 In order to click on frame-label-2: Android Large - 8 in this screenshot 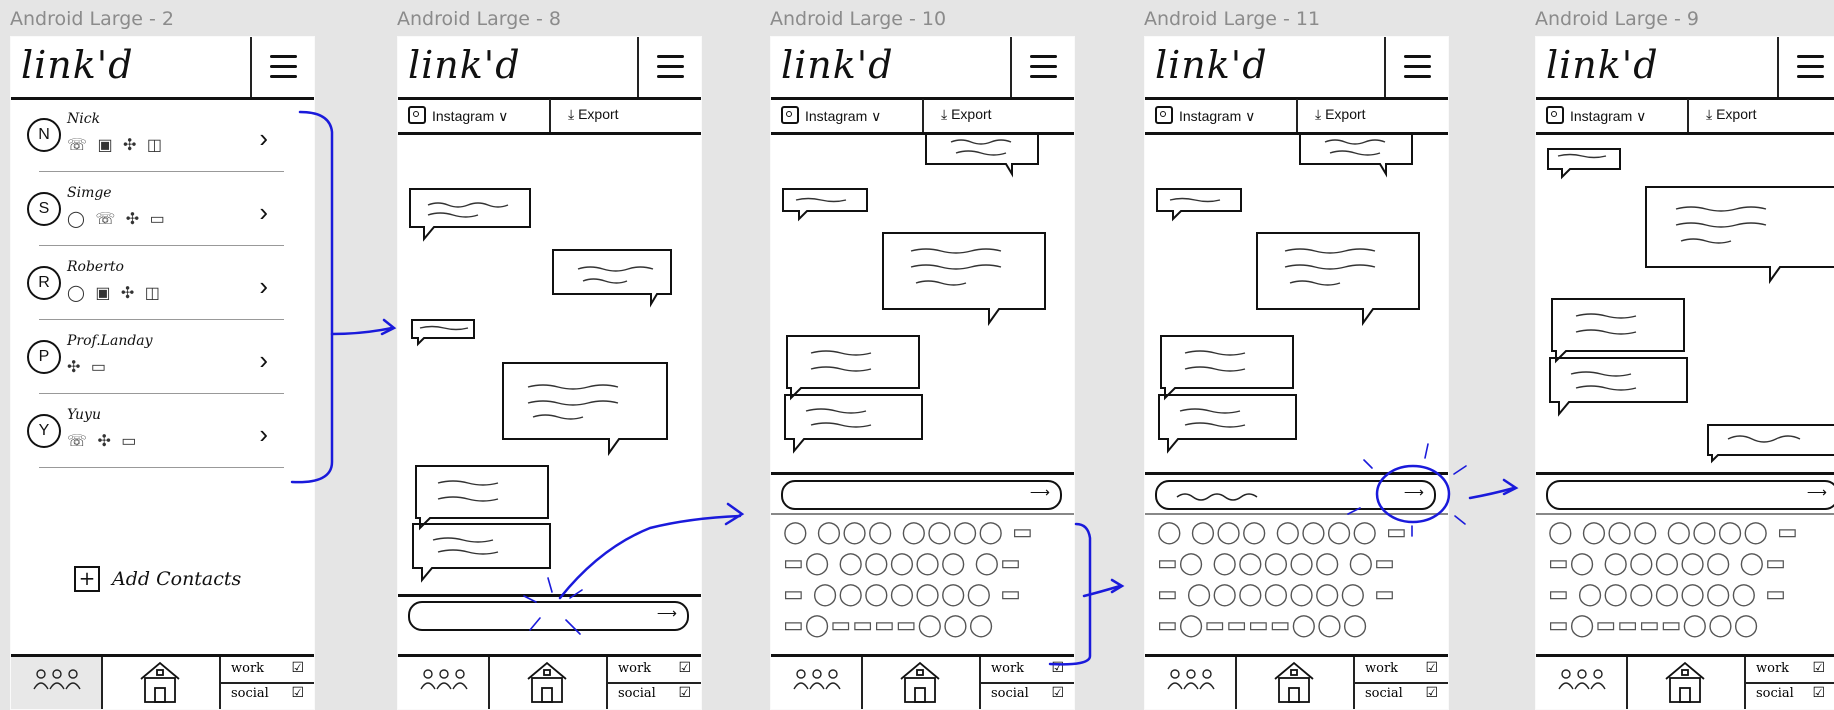, I will do `click(479, 19)`.